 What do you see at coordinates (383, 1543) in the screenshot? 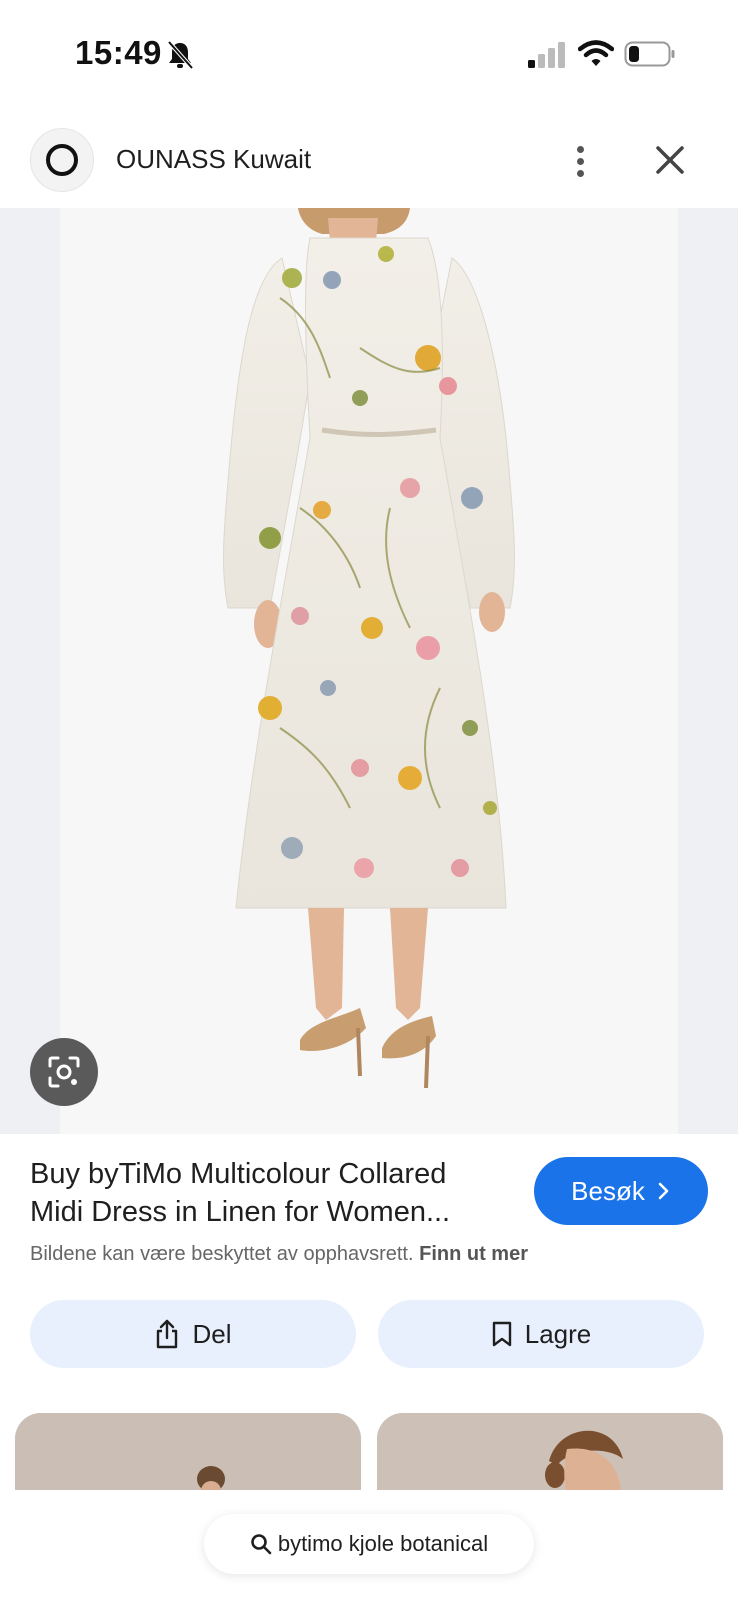
I see `search-query-text: bytimo kjole botanical` at bounding box center [383, 1543].